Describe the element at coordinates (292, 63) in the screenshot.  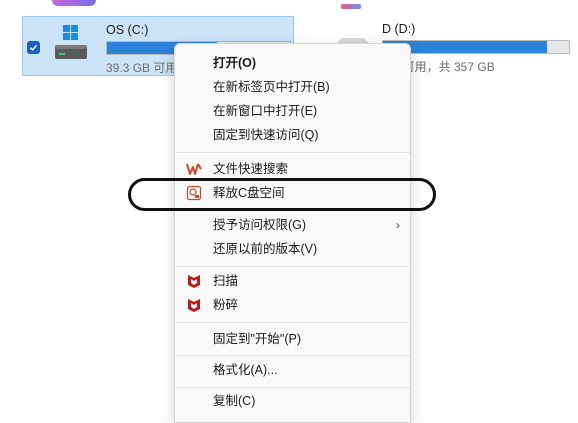
I see `menu-item-open: 打开(O)` at that location.